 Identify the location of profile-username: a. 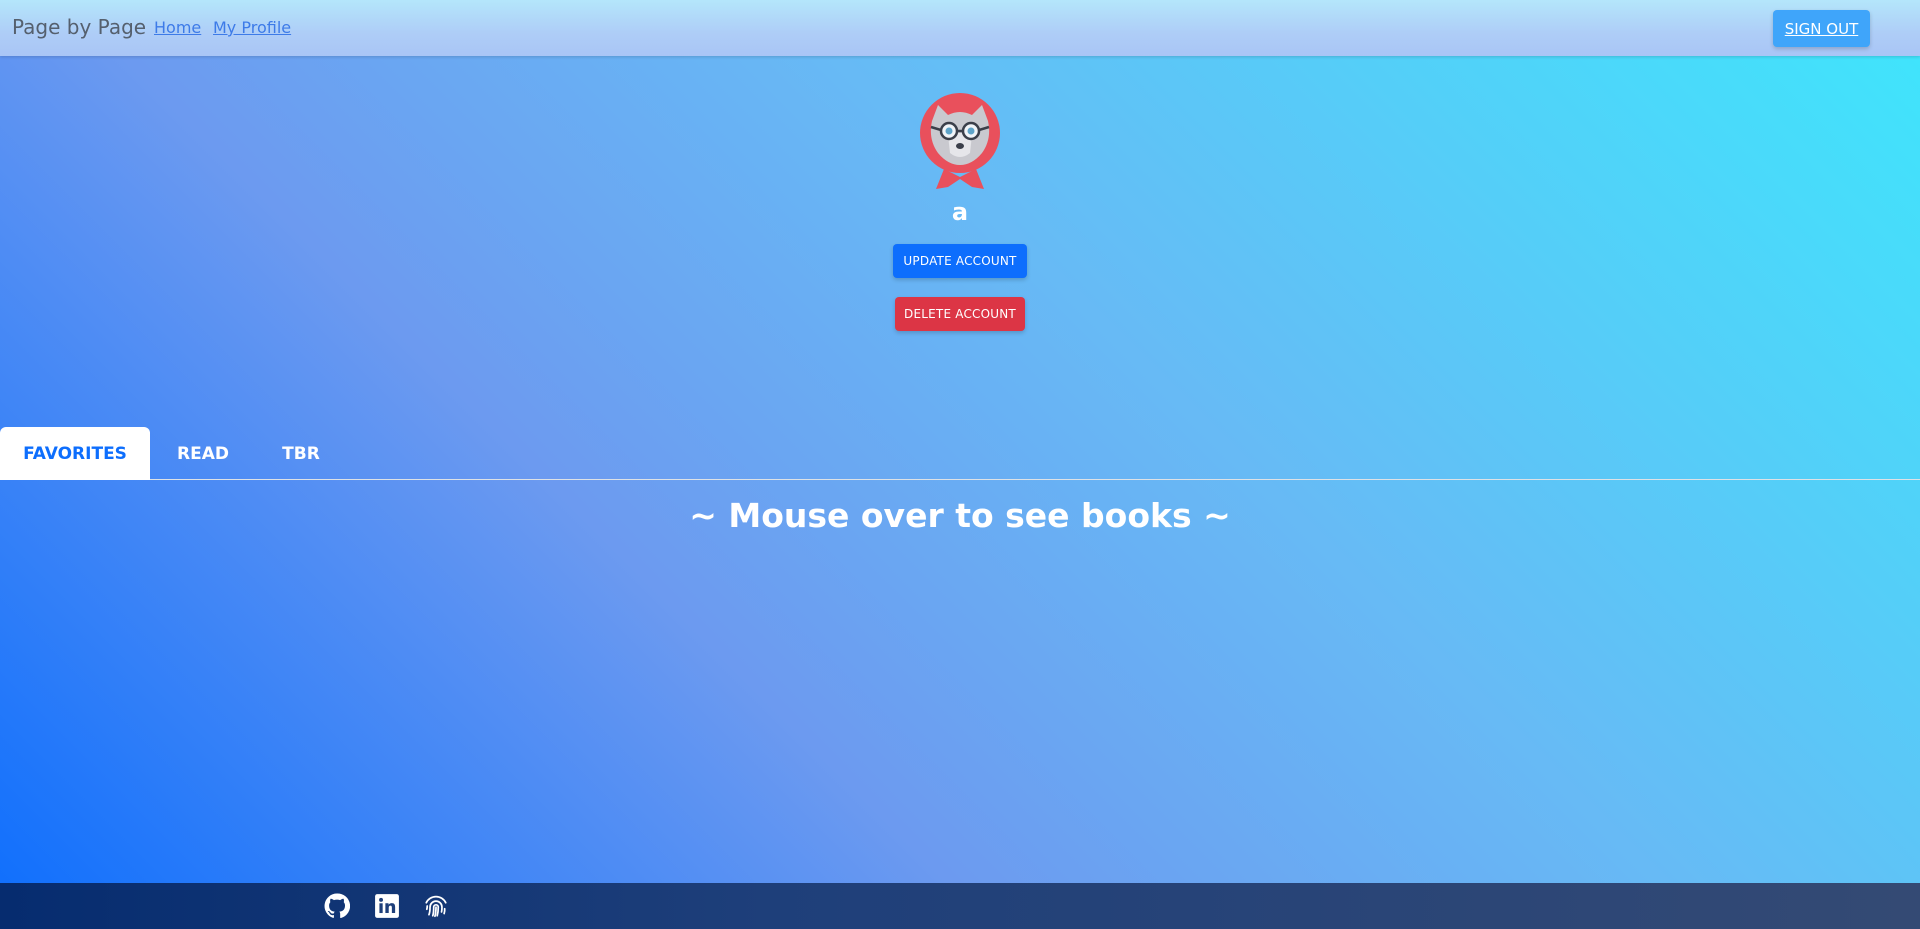
(960, 212).